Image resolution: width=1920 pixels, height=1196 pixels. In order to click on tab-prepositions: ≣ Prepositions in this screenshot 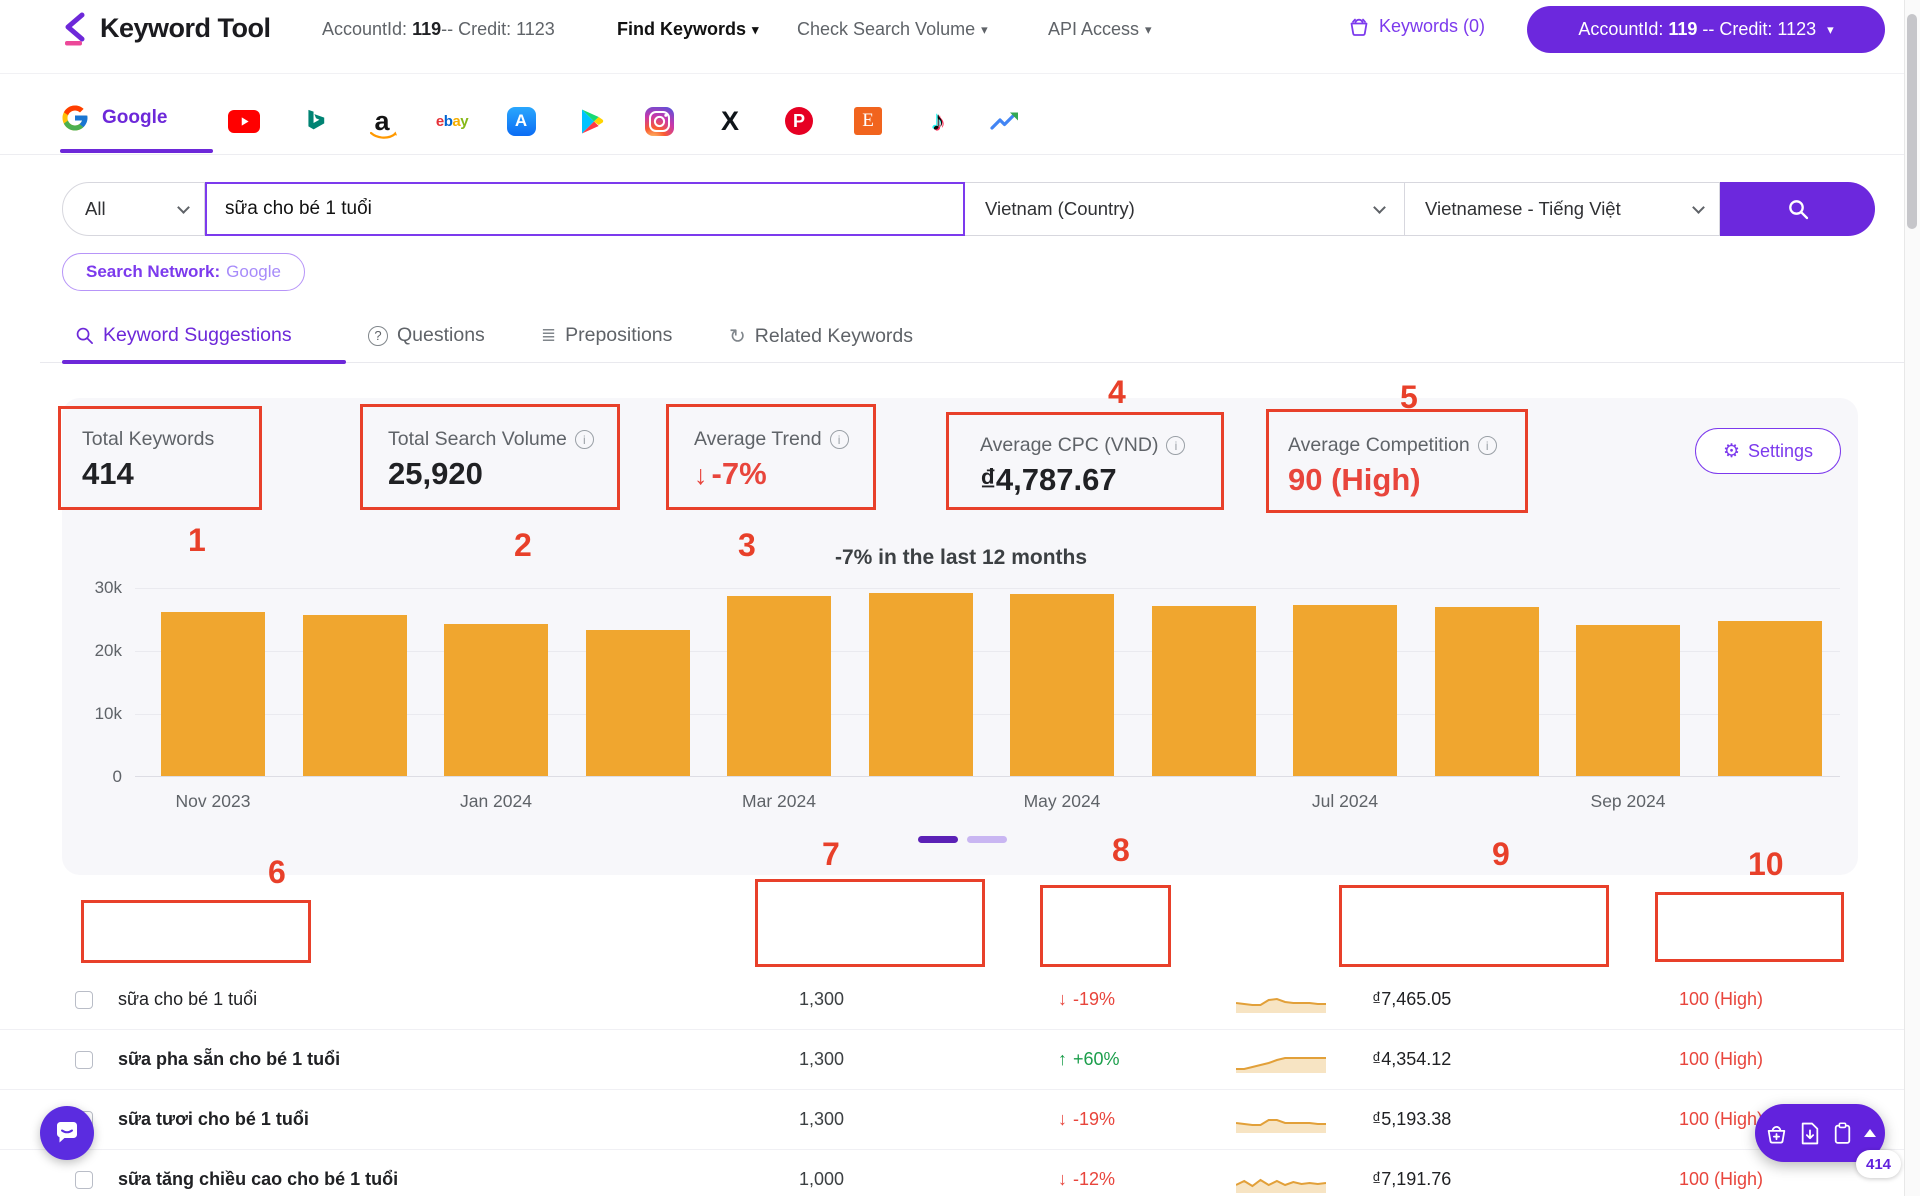, I will do `click(606, 335)`.